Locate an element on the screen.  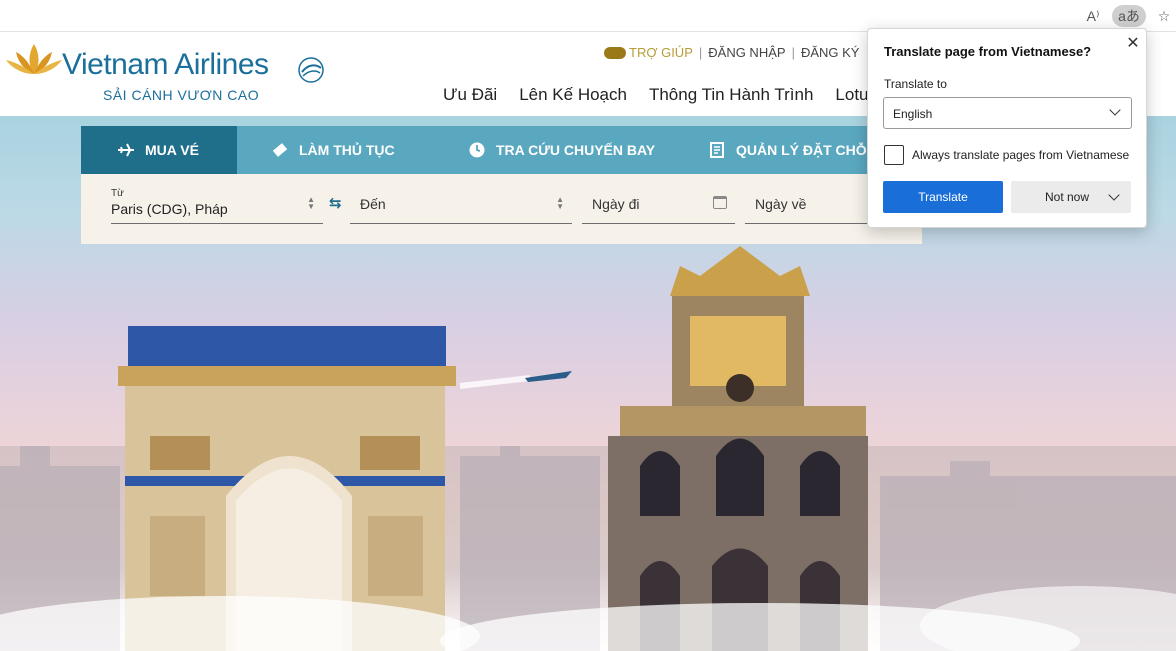
translate-to-label: Translate to is located at coordinates (915, 84).